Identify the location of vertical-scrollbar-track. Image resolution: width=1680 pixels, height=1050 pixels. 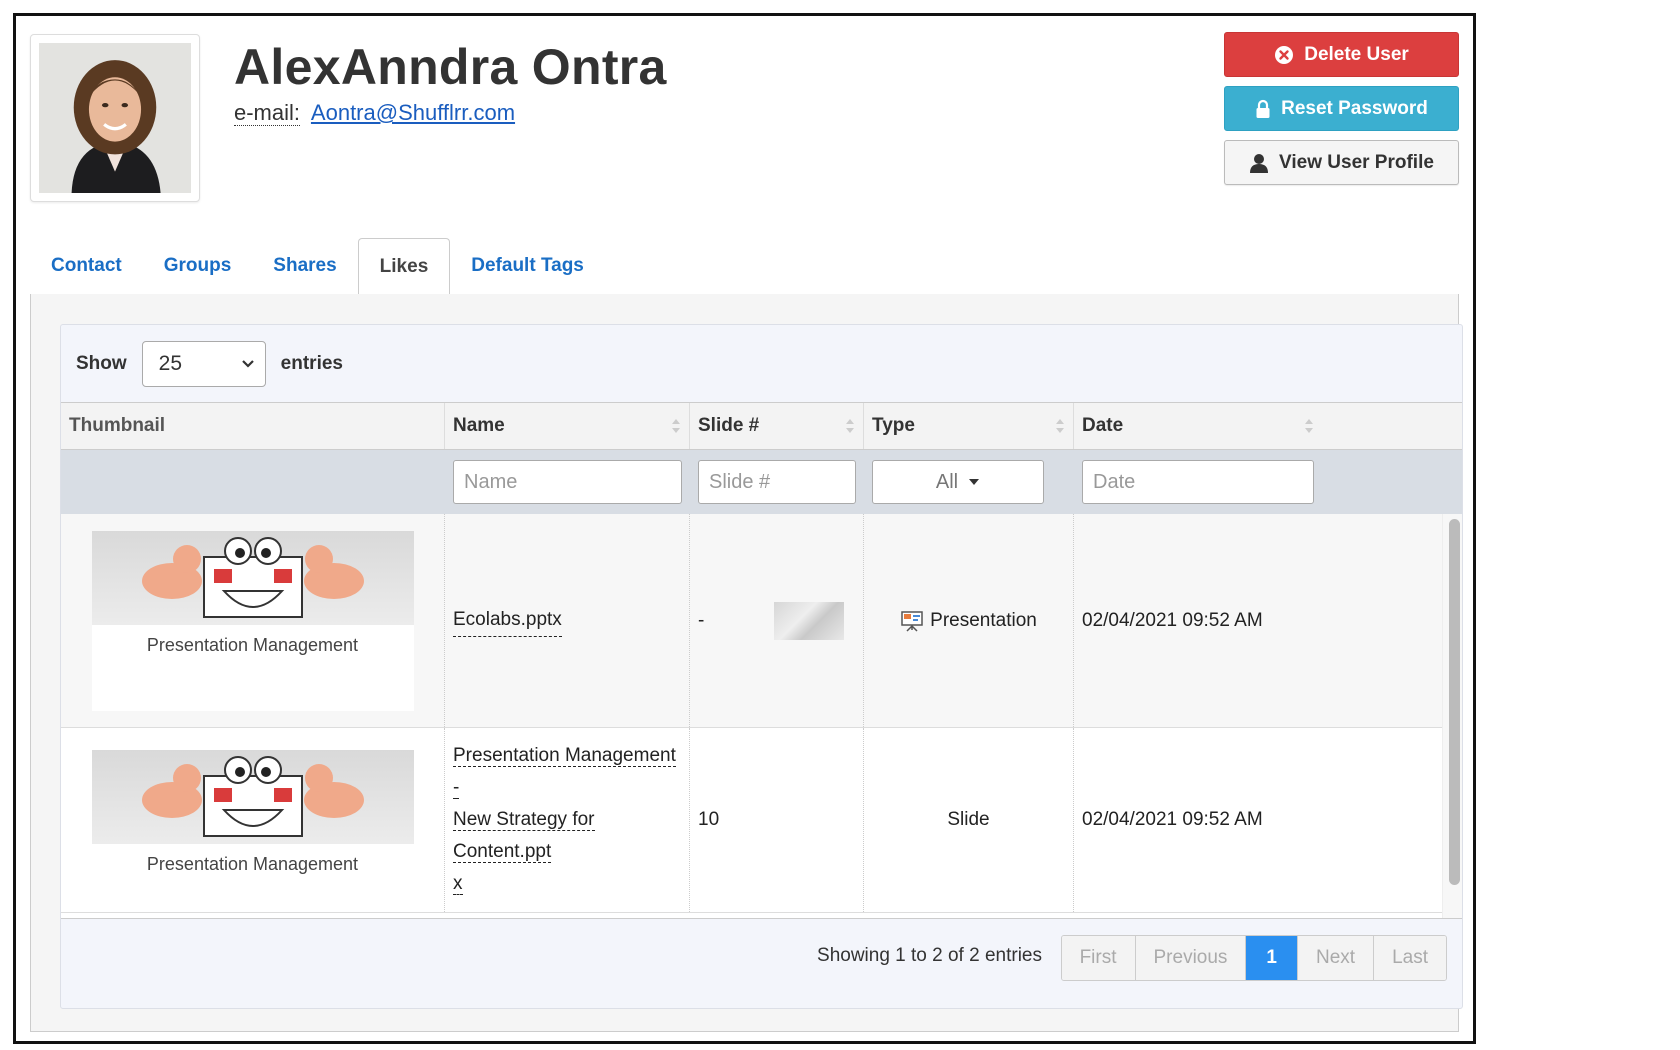
(1452, 716).